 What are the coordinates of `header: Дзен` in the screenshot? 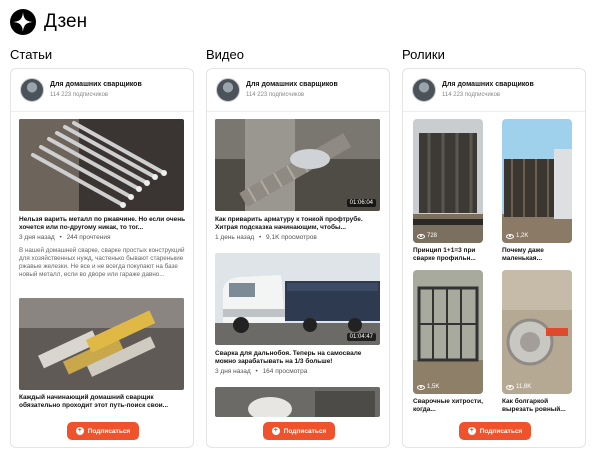 It's located at (48, 22).